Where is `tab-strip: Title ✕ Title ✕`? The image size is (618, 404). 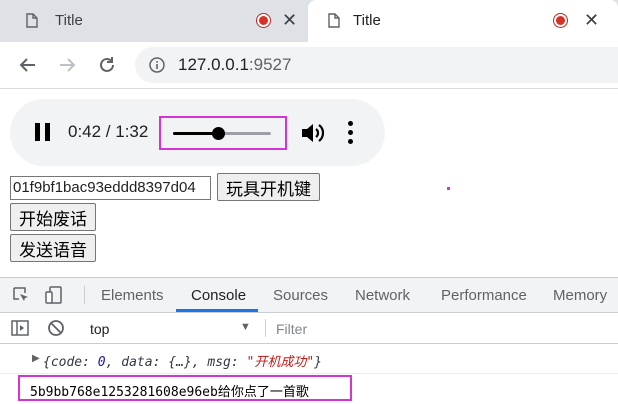
tab-strip: Title ✕ Title ✕ is located at coordinates (309, 21).